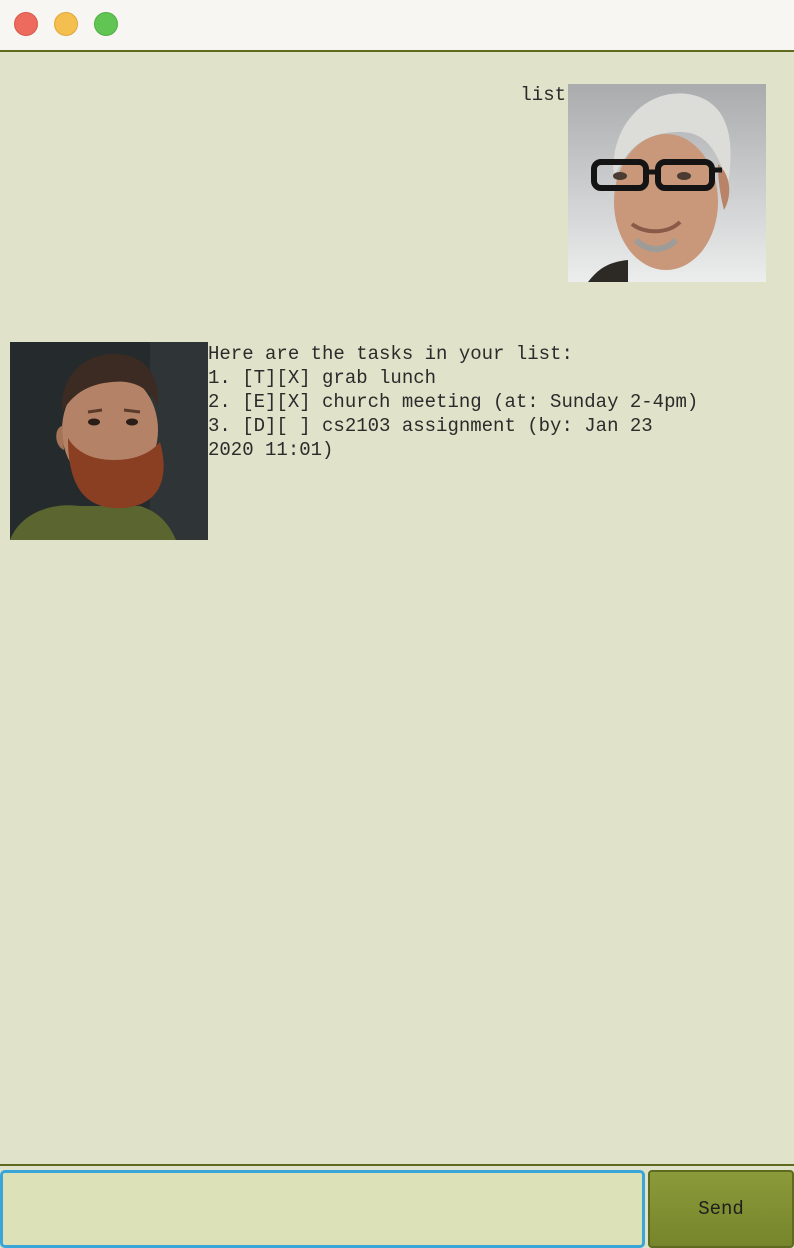 This screenshot has width=794, height=1248. I want to click on close-window-button, so click(26, 24).